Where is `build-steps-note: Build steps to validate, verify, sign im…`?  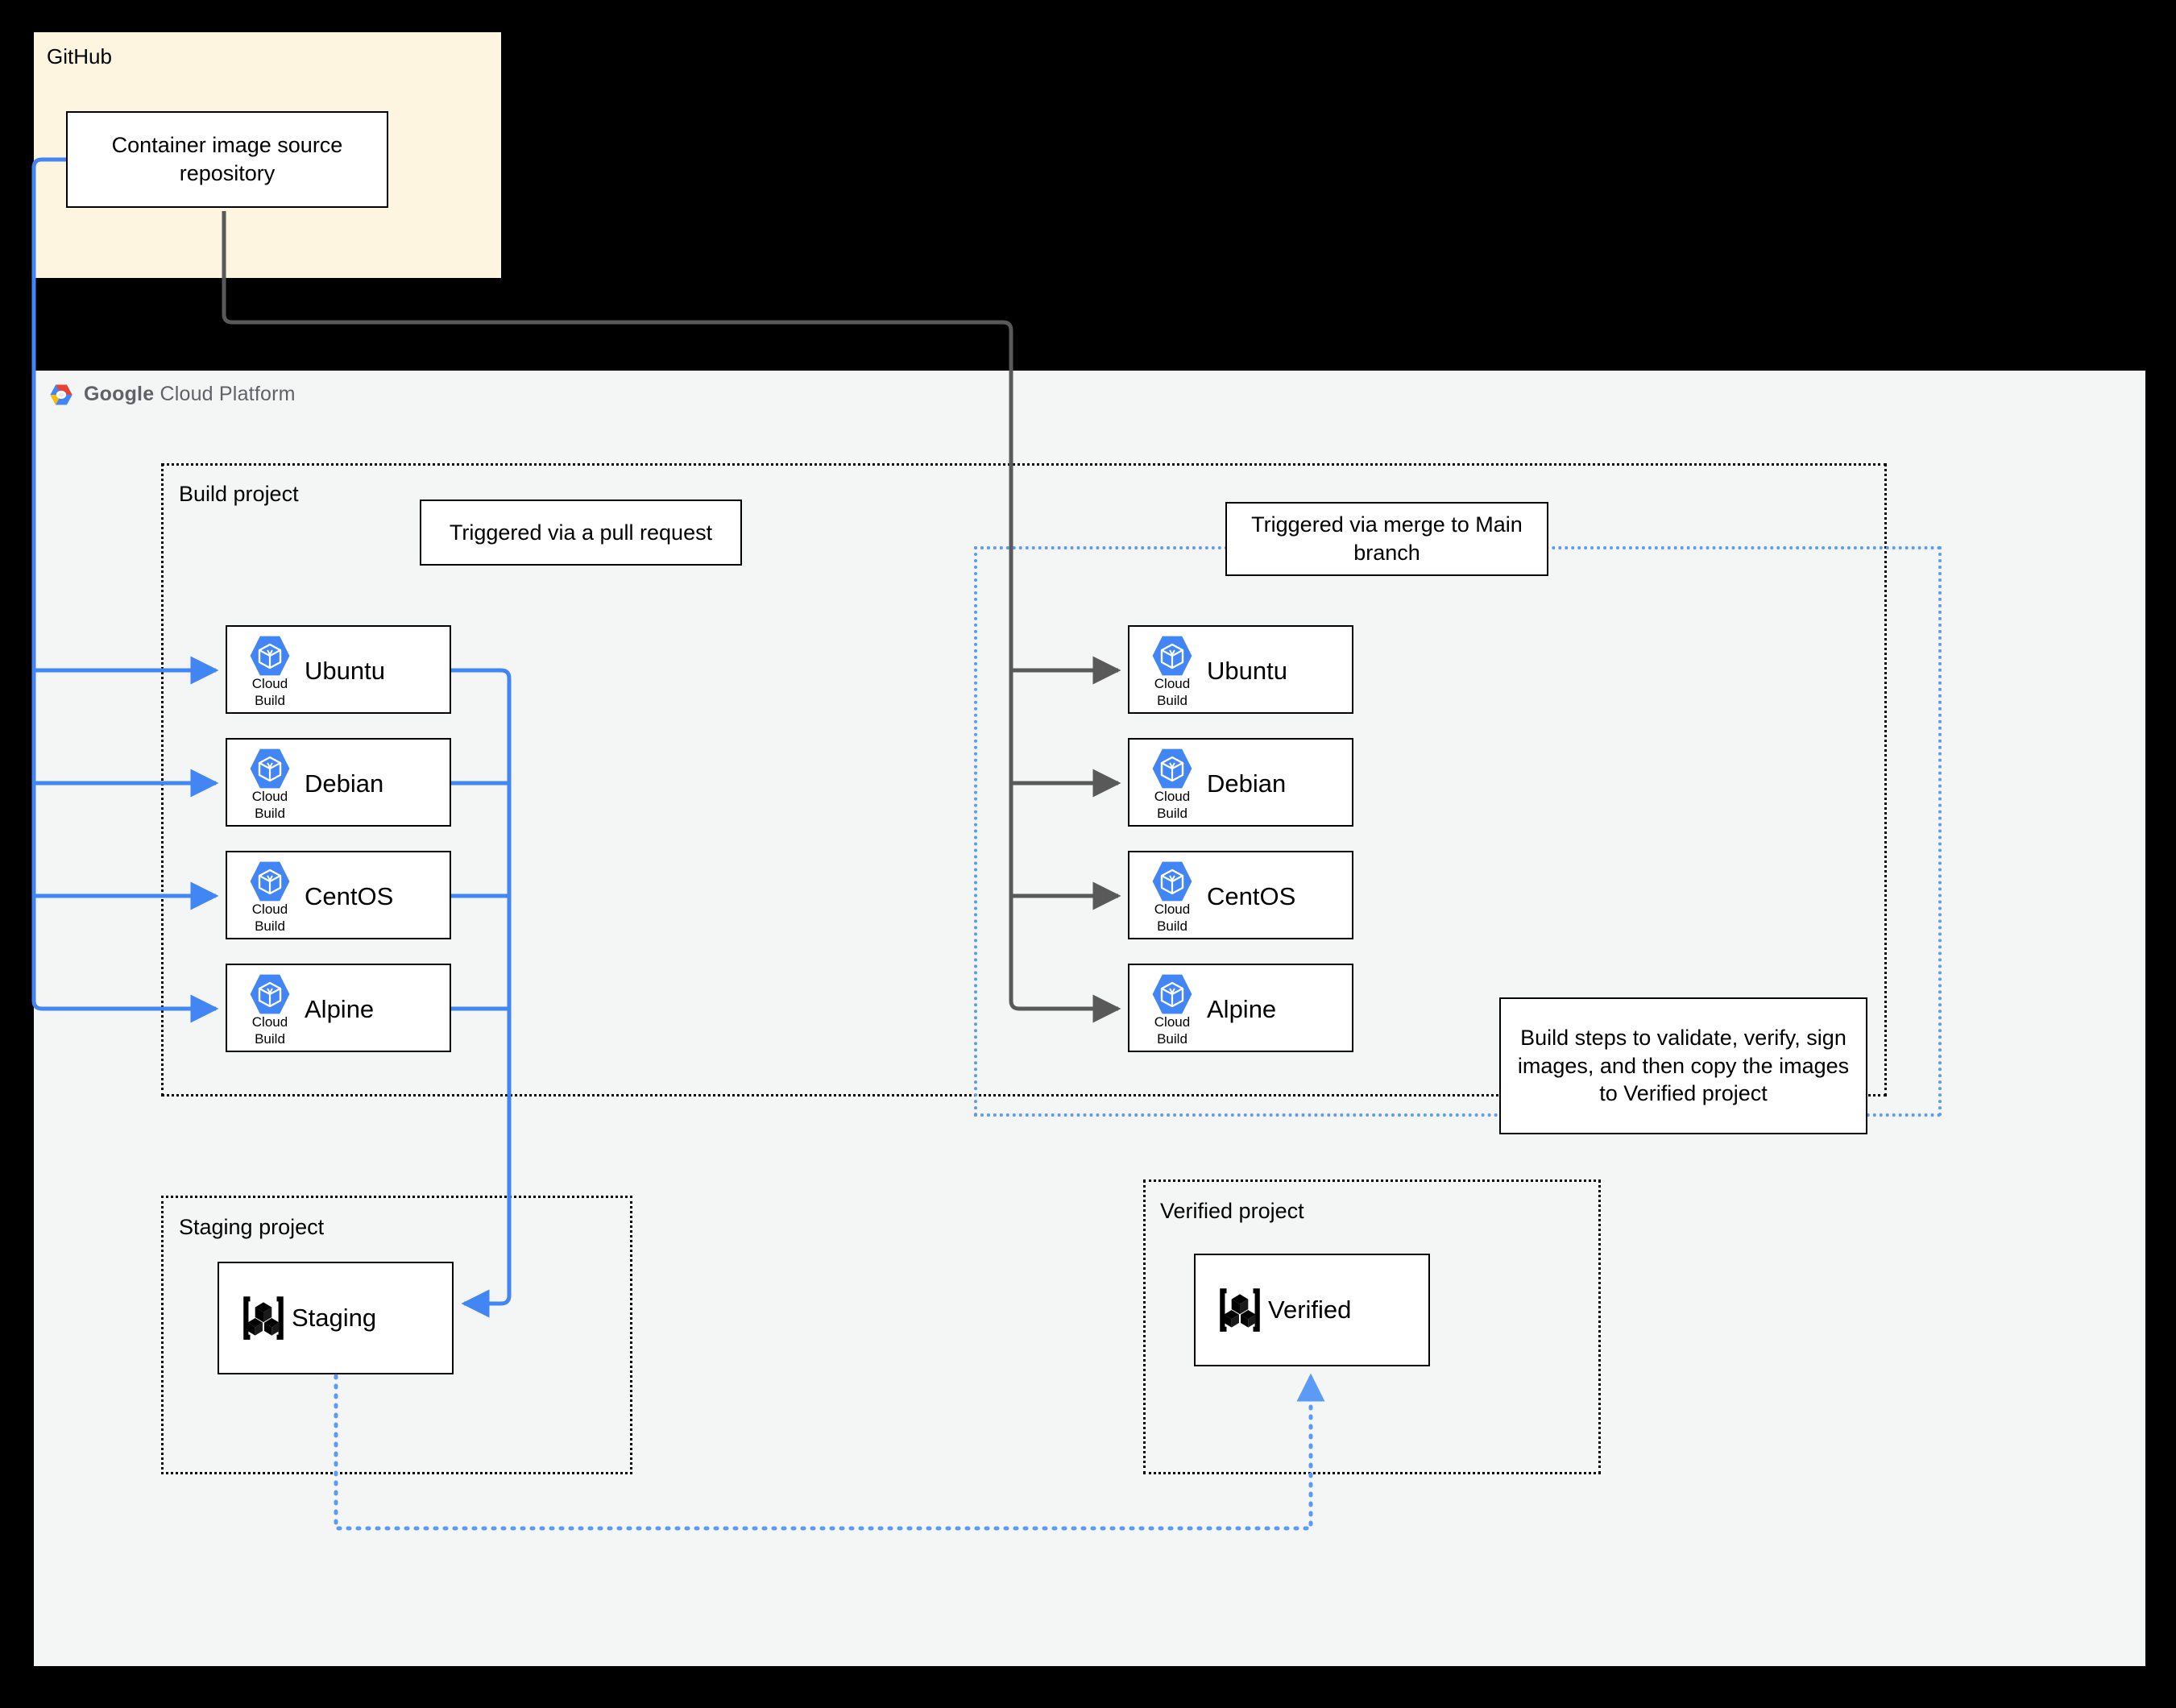 build-steps-note: Build steps to validate, verify, sign im… is located at coordinates (1683, 1066).